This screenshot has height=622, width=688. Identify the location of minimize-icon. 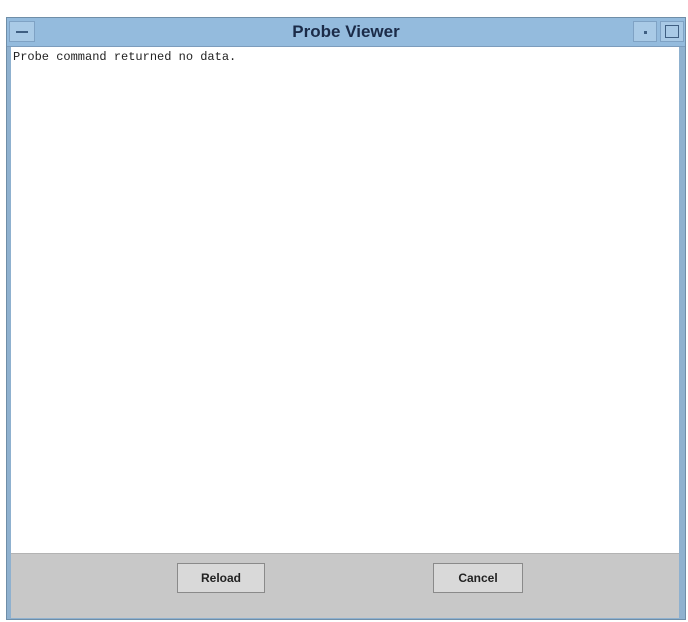
(645, 32).